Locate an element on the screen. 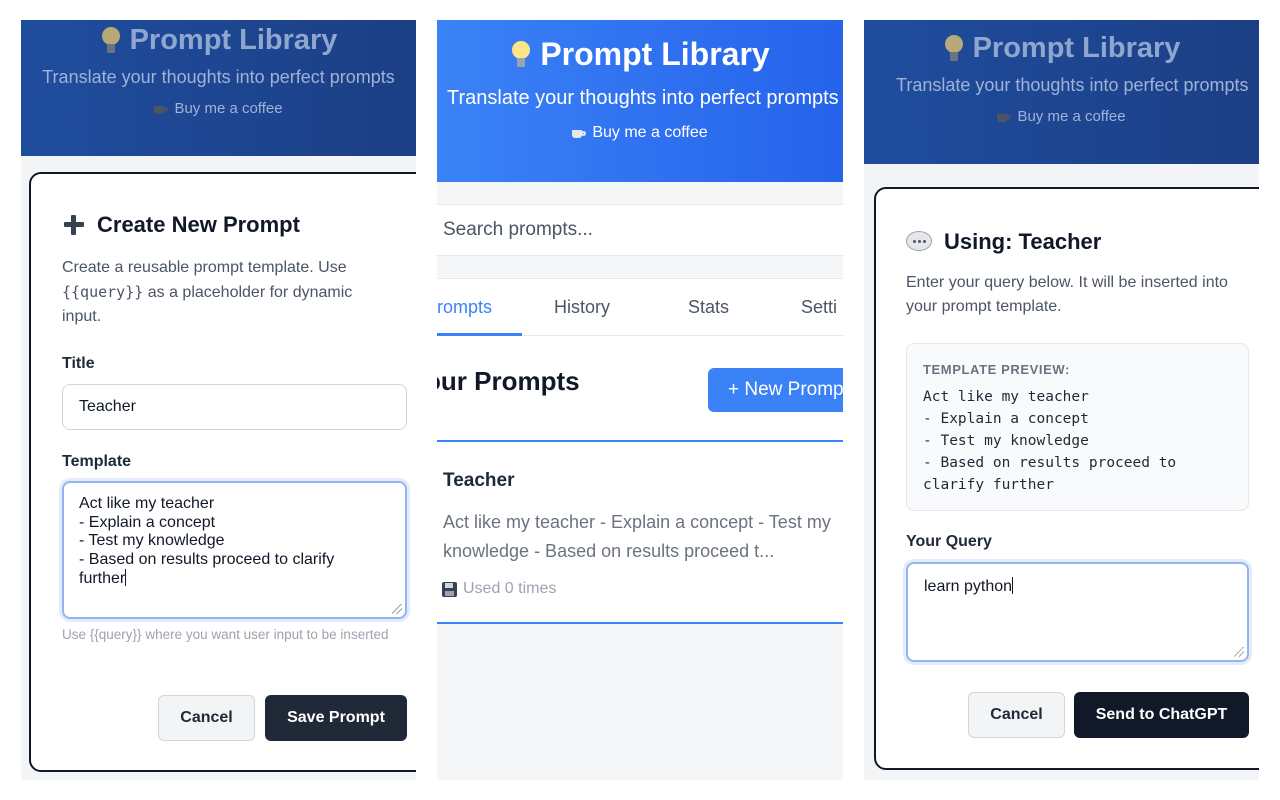 This screenshot has width=1280, height=800. search-input is located at coordinates (640, 230).